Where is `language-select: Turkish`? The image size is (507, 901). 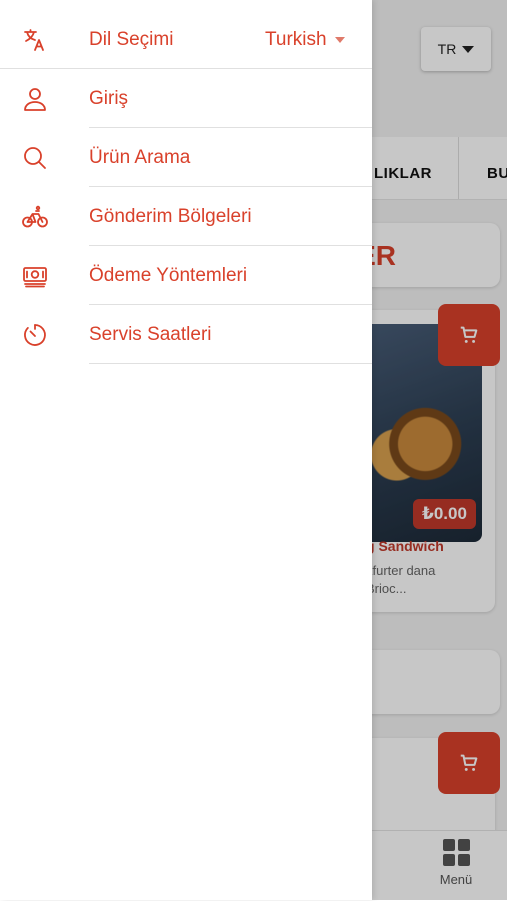
language-select: Turkish is located at coordinates (305, 40).